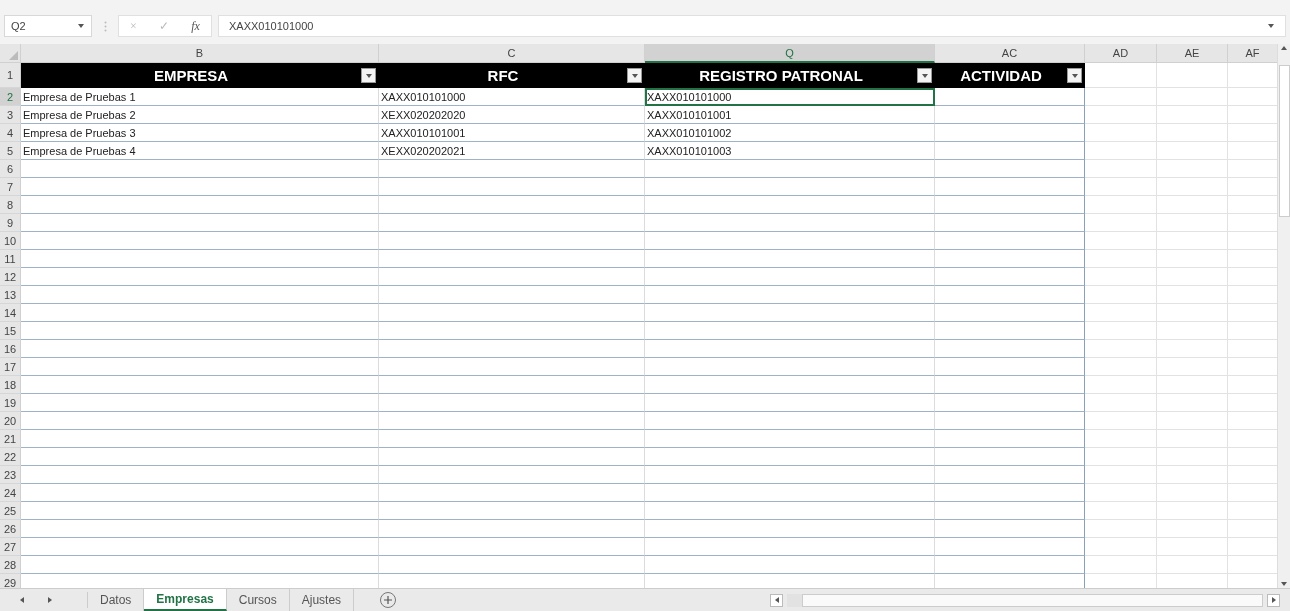  Describe the element at coordinates (10, 97) in the screenshot. I see `row-number: 2` at that location.